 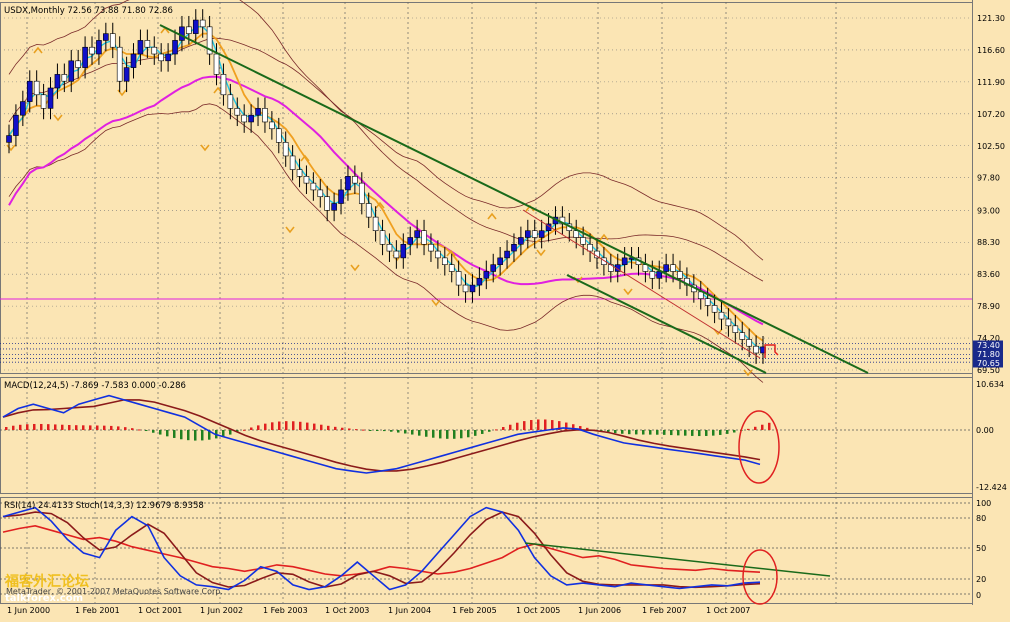 I want to click on current-price-label: 73.40, so click(x=988, y=345).